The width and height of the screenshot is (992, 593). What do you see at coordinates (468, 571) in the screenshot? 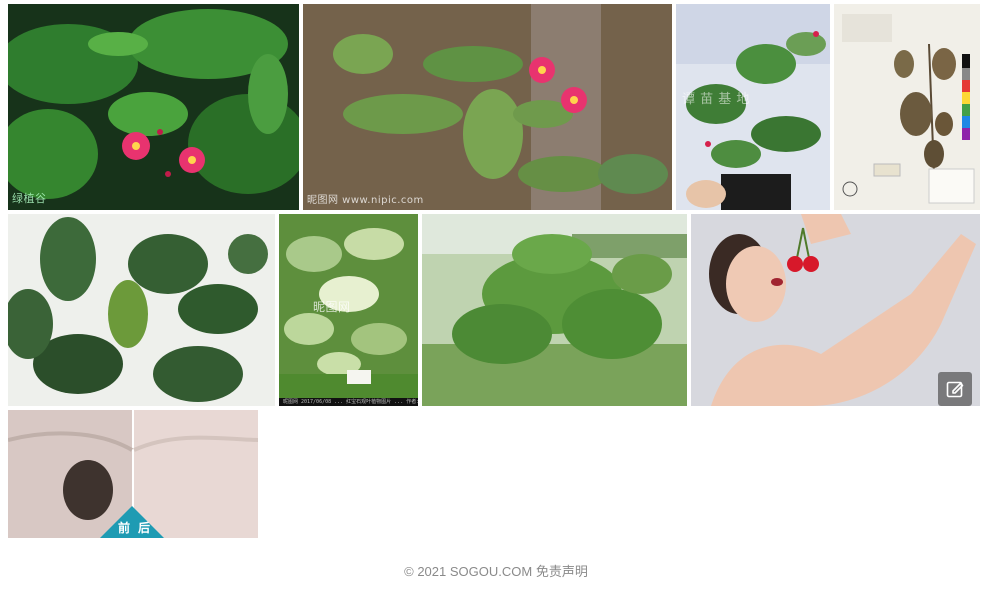
I see `footer-copyright: © 2021 SOGOU.COM` at bounding box center [468, 571].